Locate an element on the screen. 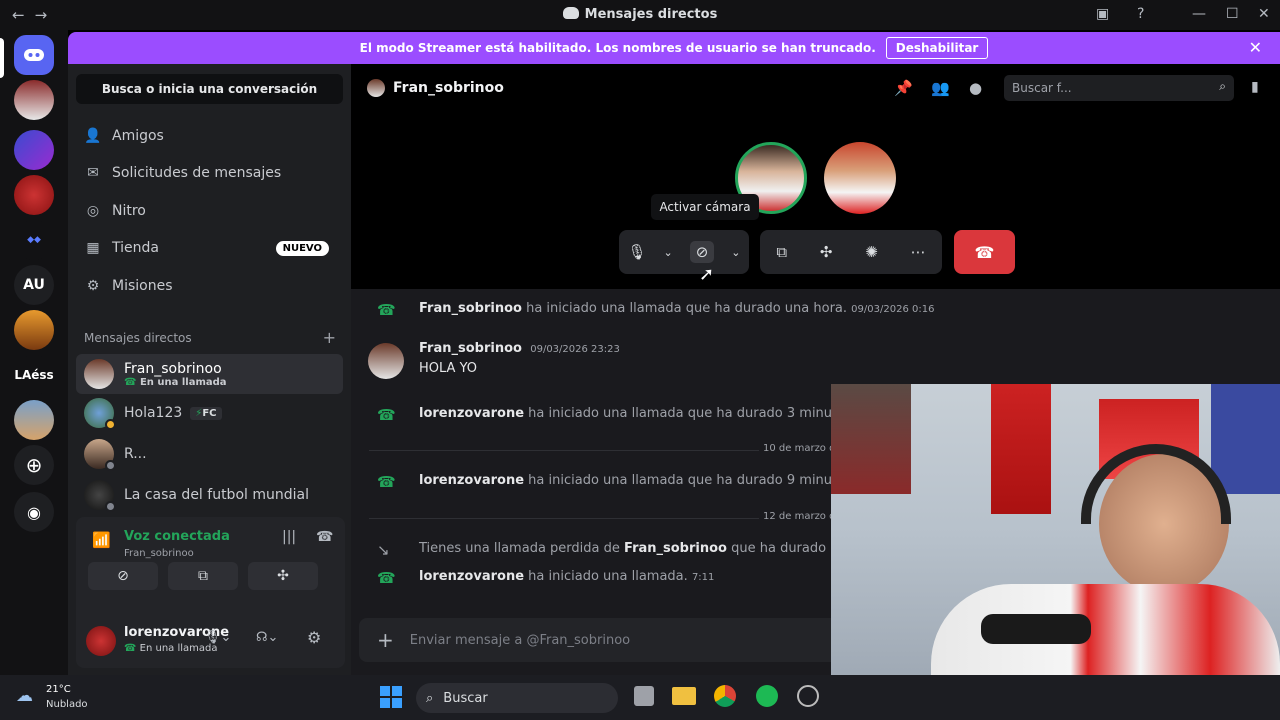 This screenshot has height=720, width=1280. headphones-icon: ☊⌄ is located at coordinates (267, 637).